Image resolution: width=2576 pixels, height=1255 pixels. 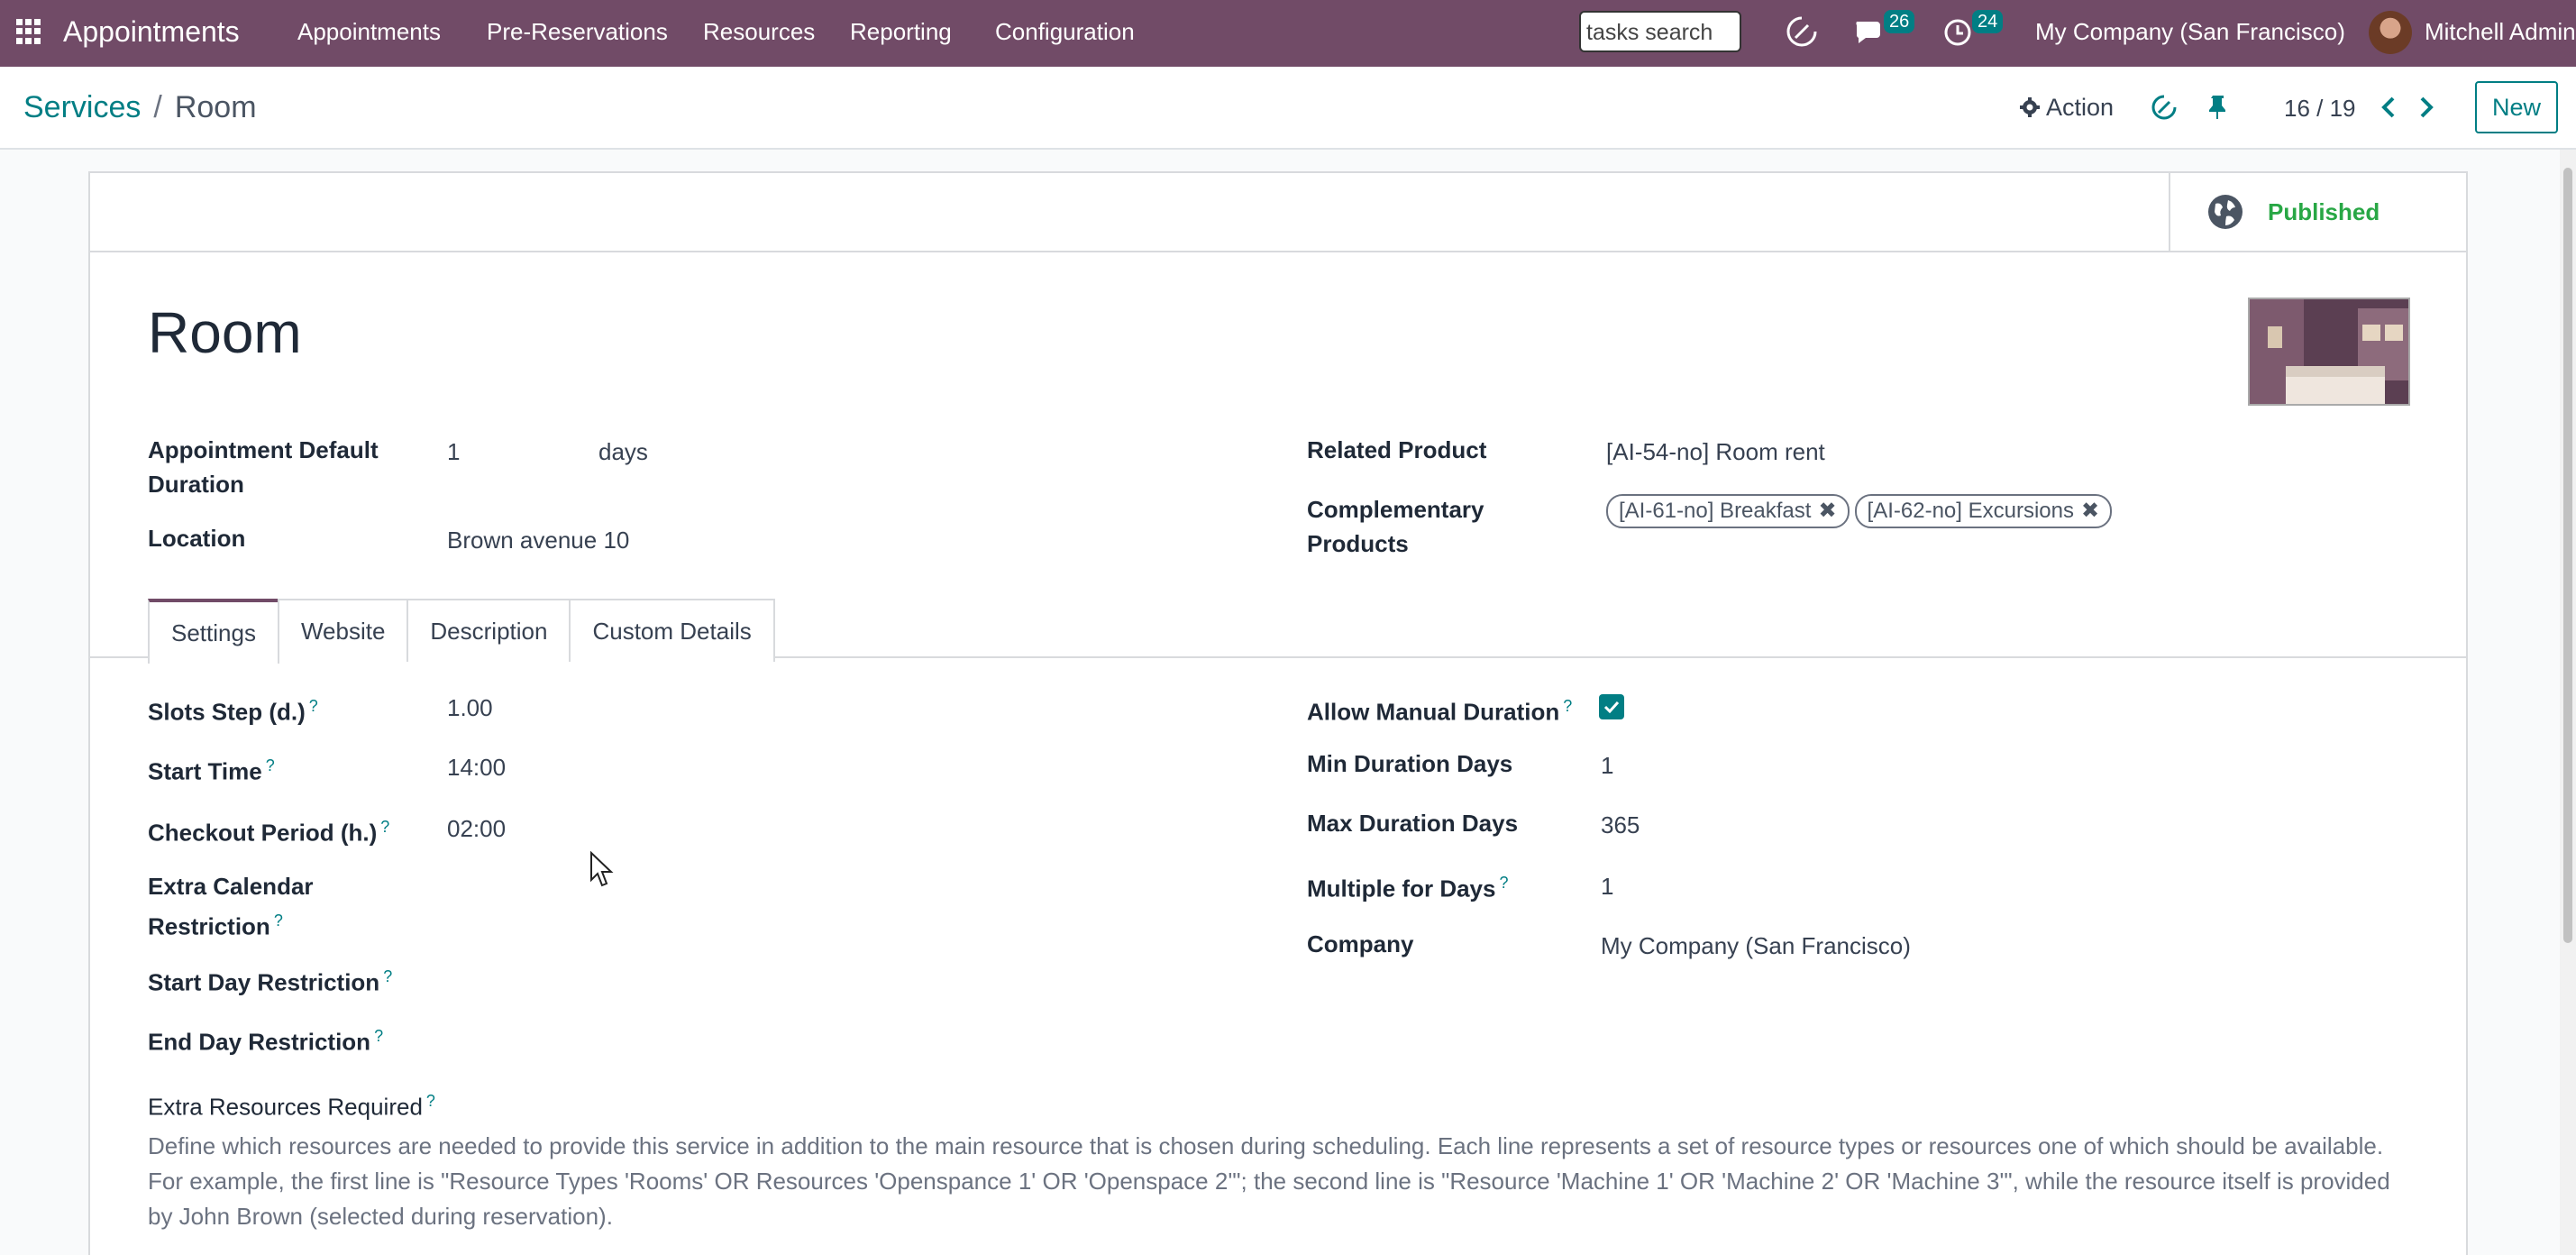 What do you see at coordinates (231, 906) in the screenshot?
I see `extra-calendar-restriction-label: Extra Calendar Restriction?` at bounding box center [231, 906].